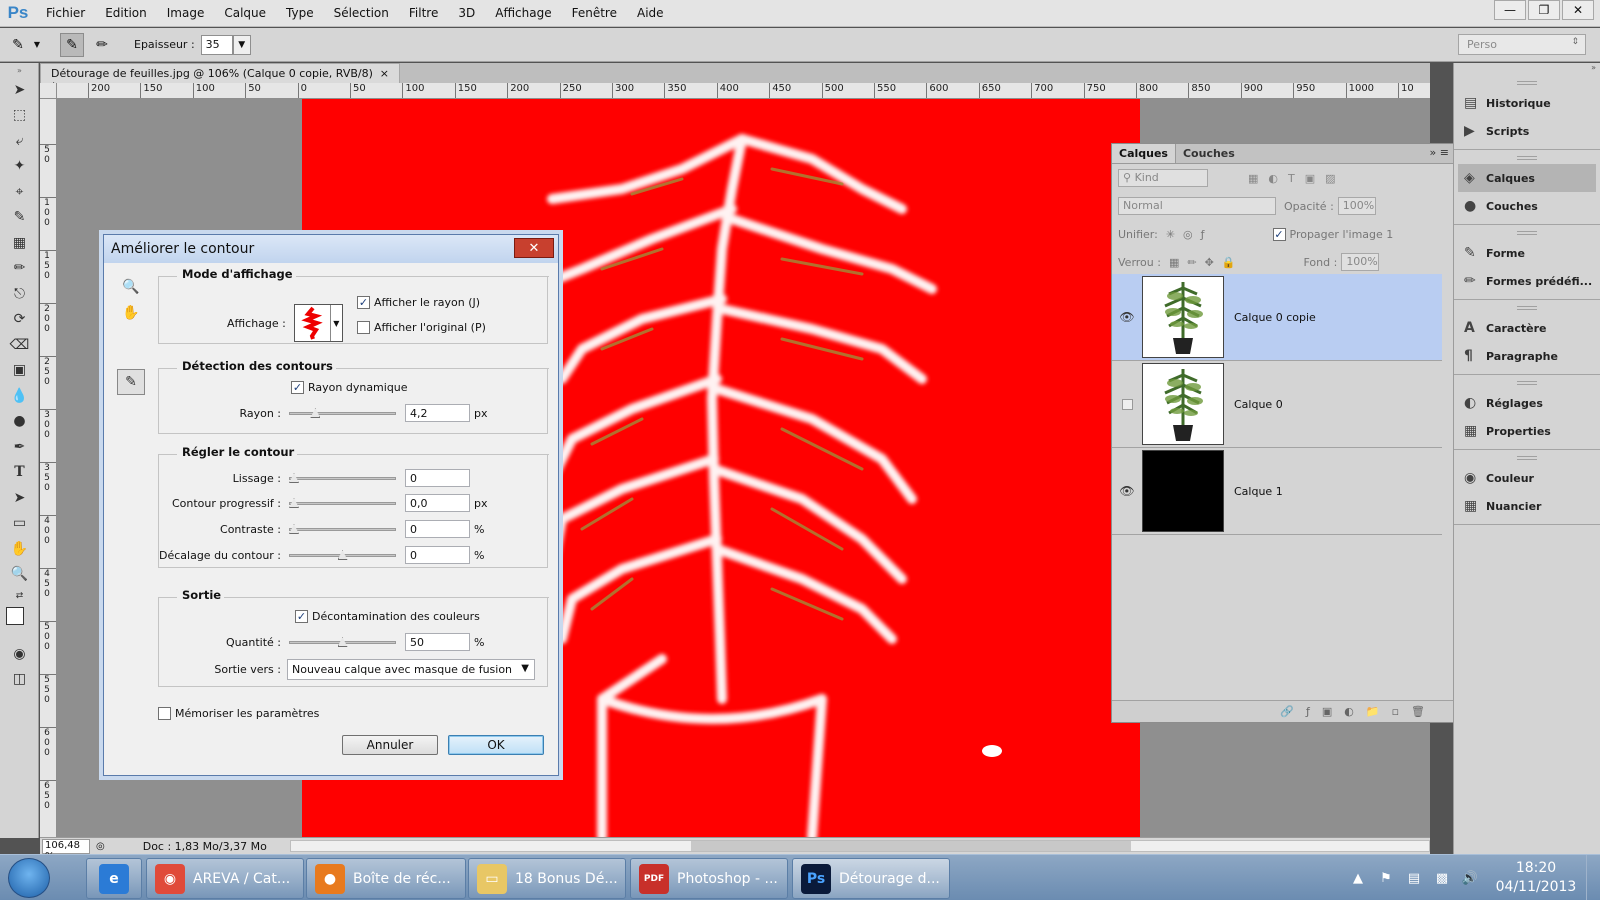 The image size is (1600, 900). I want to click on dock-item-couches: ● Couches, so click(1527, 206).